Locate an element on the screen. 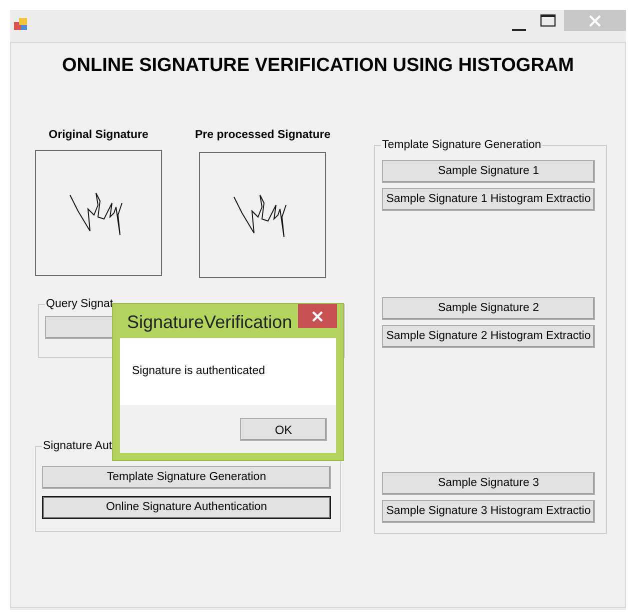 The width and height of the screenshot is (630, 612). maximize-icon is located at coordinates (548, 20).